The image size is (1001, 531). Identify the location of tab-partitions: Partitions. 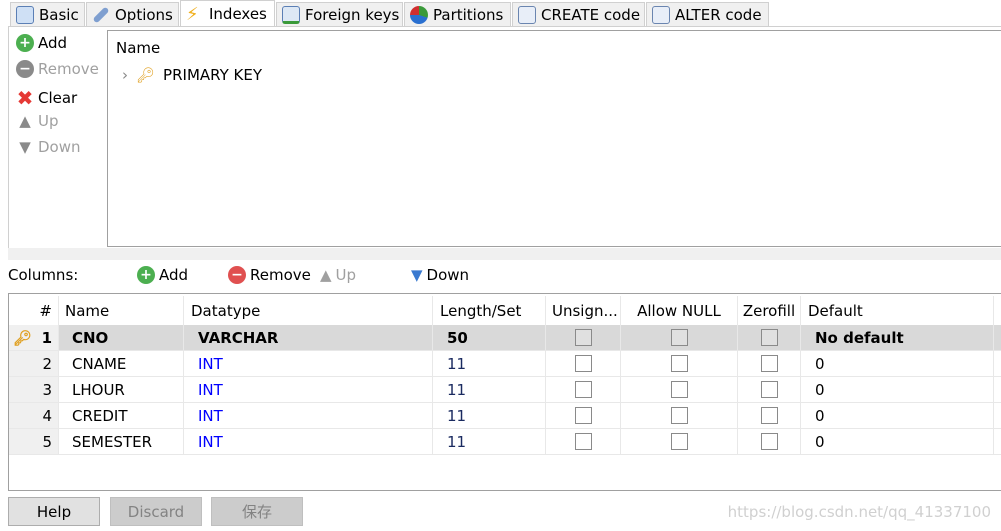
(457, 14).